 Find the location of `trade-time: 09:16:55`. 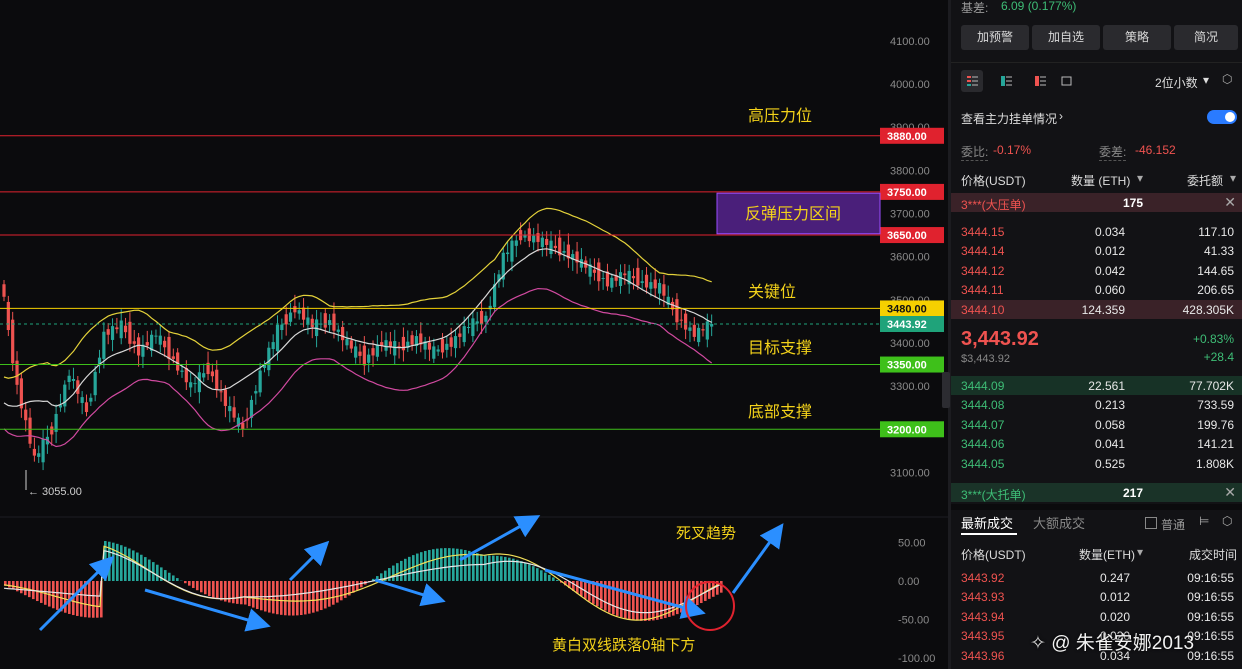

trade-time: 09:16:55 is located at coordinates (1210, 578).